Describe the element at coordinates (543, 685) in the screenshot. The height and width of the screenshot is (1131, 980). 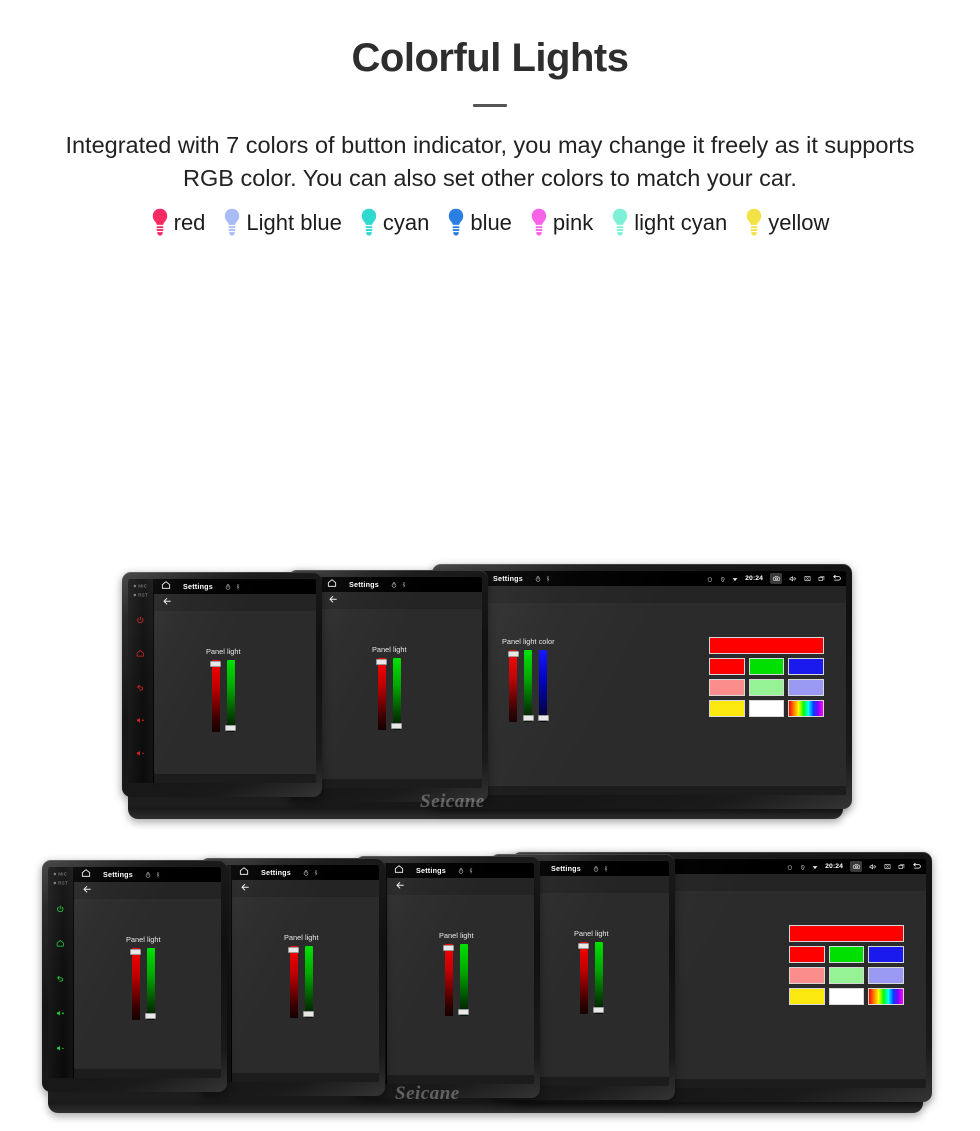
I see `slider-blue` at that location.